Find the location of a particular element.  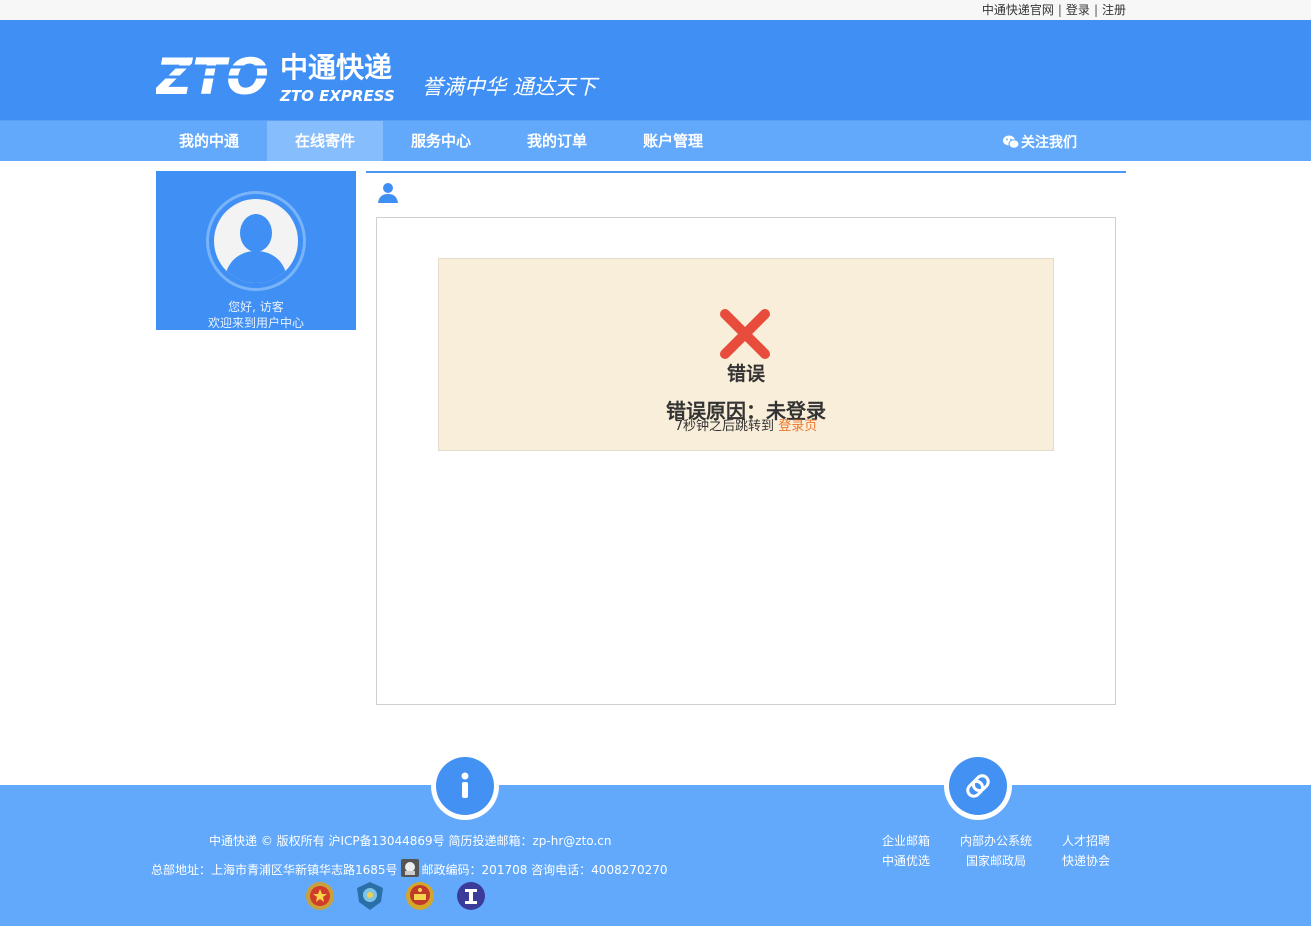

greeting-text: 您好, 访客 is located at coordinates (256, 307).